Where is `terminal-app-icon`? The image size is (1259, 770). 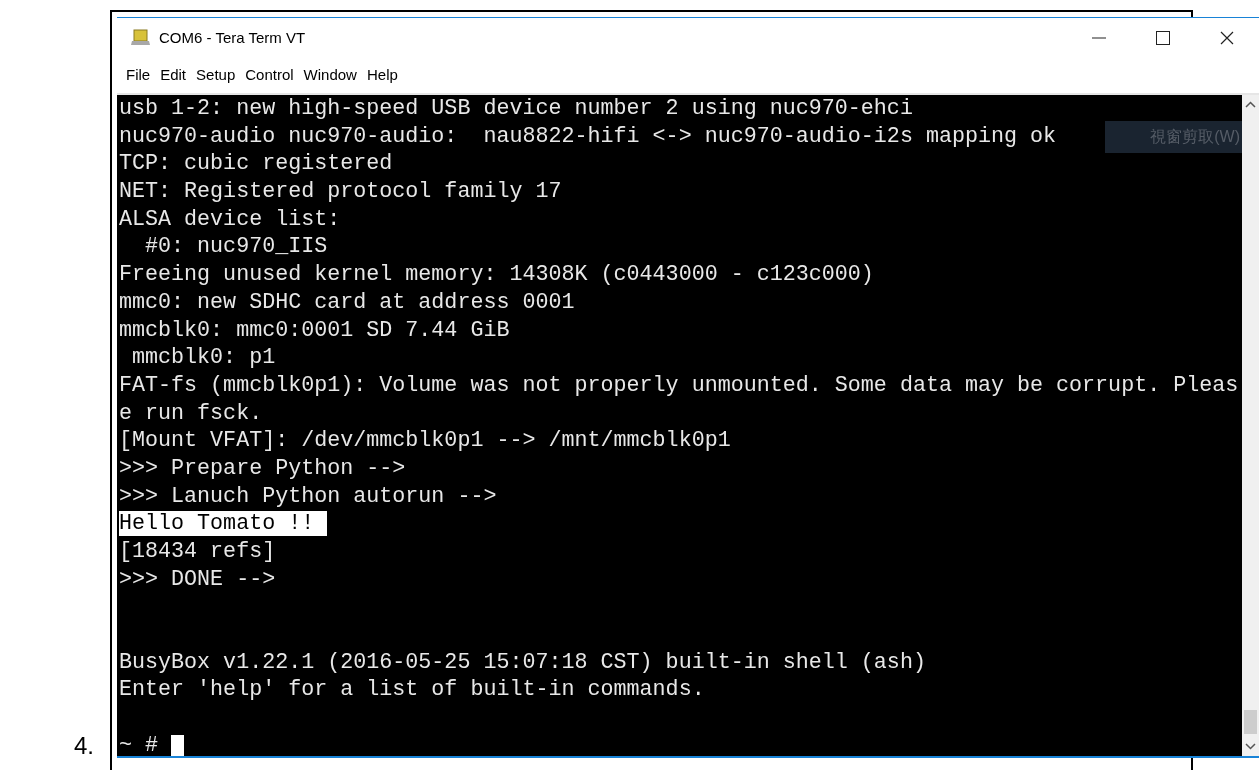 terminal-app-icon is located at coordinates (141, 38).